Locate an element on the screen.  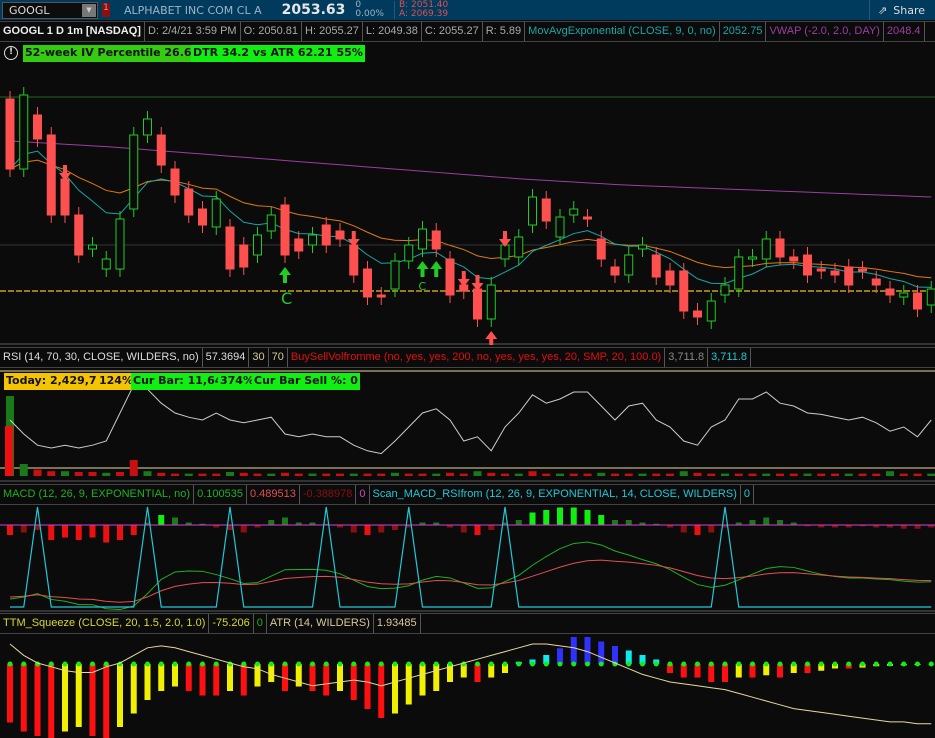
share-icon: ⇗ is located at coordinates (883, 10).